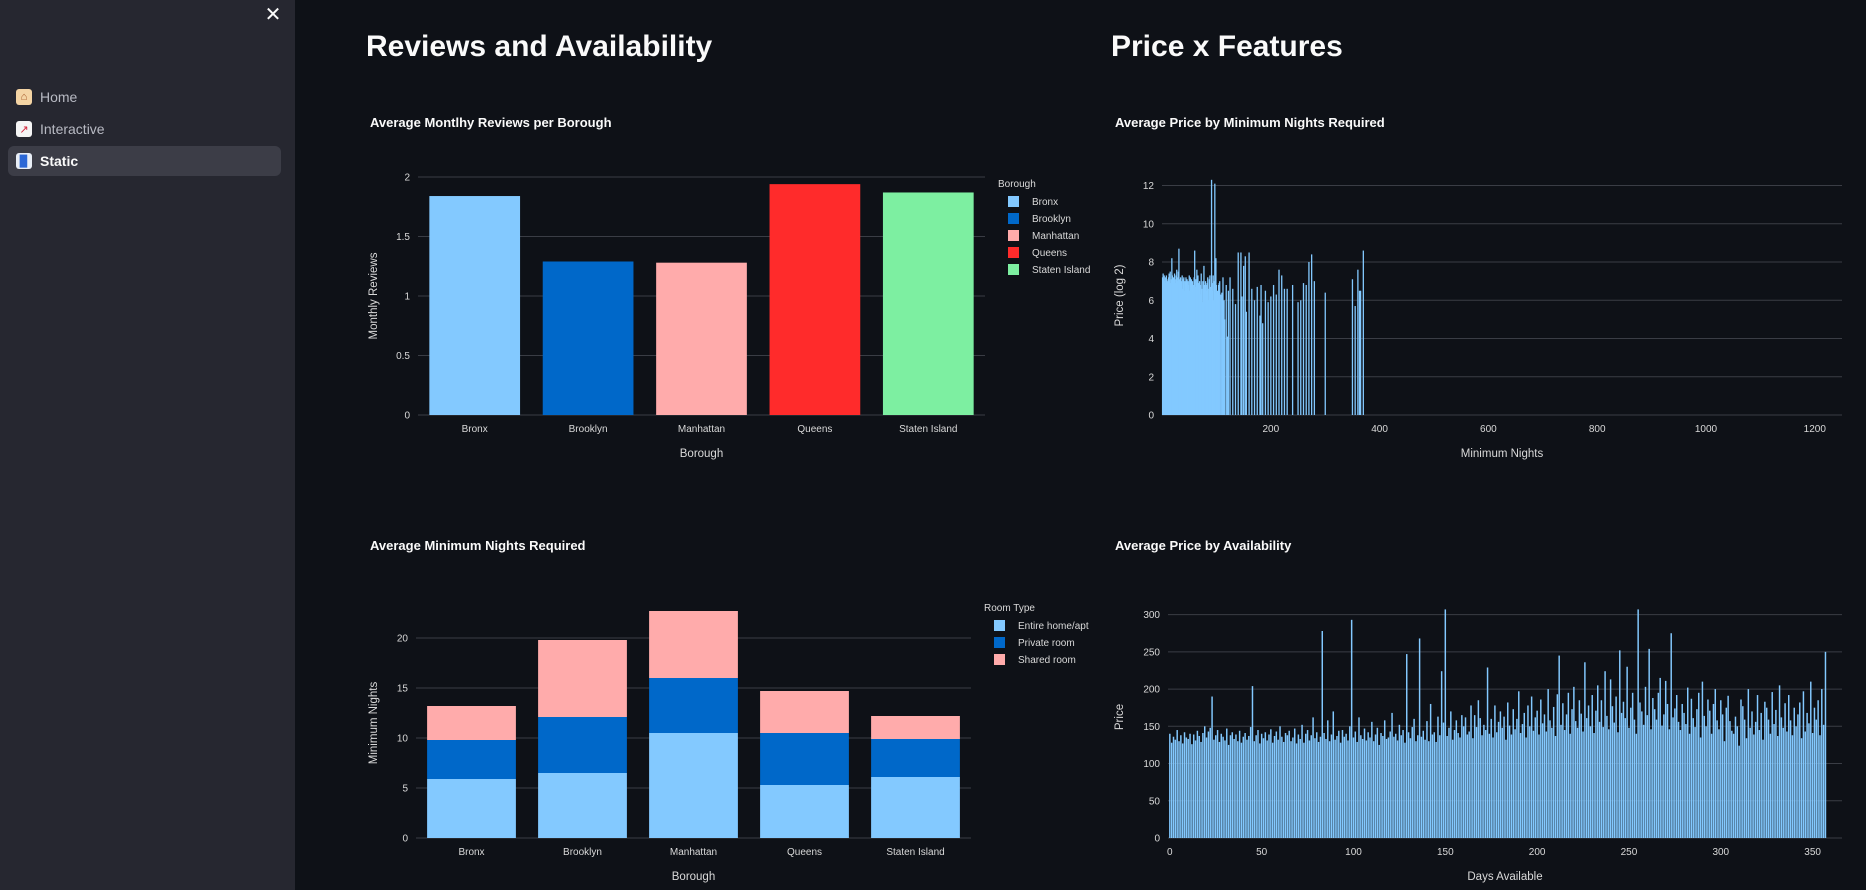  Describe the element at coordinates (1155, 801) in the screenshot. I see `price-availability-ytick-label: 50` at that location.